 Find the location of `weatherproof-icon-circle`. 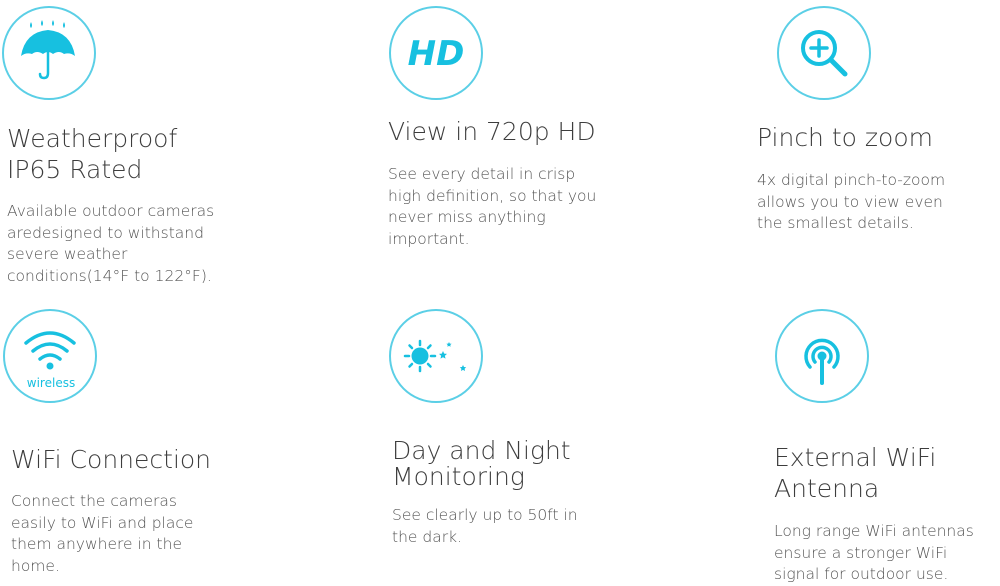

weatherproof-icon-circle is located at coordinates (49, 53).